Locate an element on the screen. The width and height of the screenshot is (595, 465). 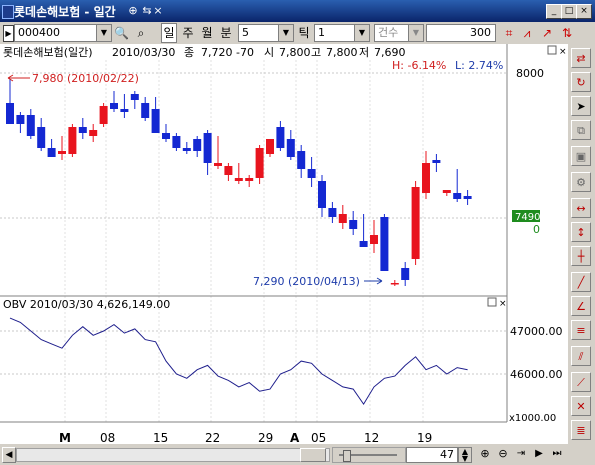
window-title: 롯데손해보험 - 일간 is located at coordinates (65, 12).